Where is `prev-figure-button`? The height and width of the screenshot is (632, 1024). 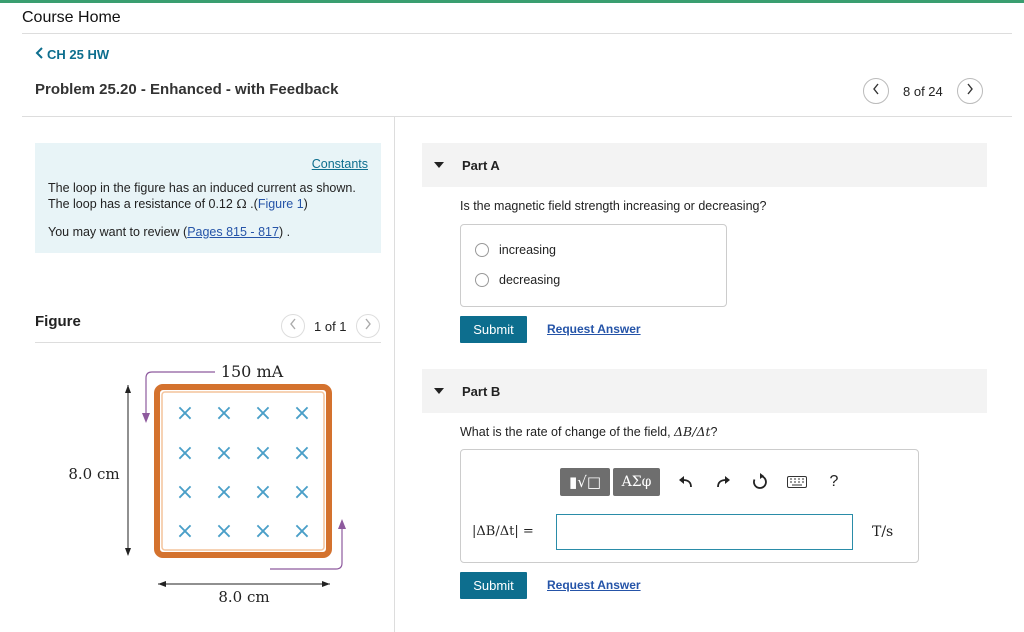
prev-figure-button is located at coordinates (293, 326).